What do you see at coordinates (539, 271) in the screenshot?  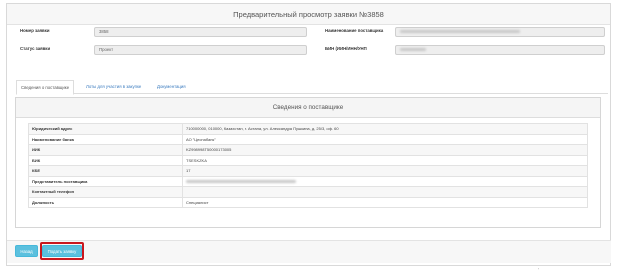 I see `decorative-mark: ʼ` at bounding box center [539, 271].